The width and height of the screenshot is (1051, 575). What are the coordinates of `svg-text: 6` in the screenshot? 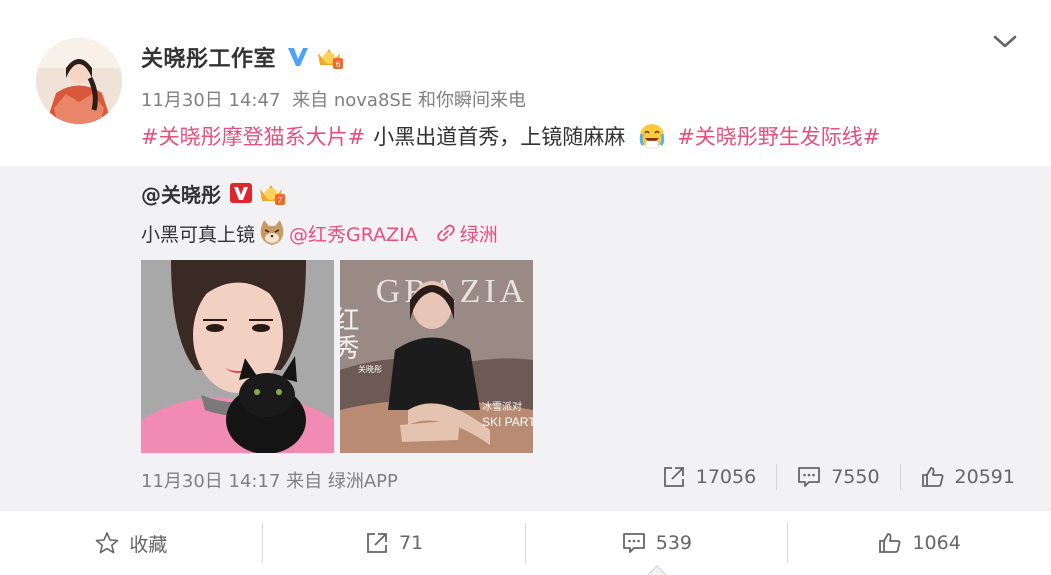 It's located at (338, 64).